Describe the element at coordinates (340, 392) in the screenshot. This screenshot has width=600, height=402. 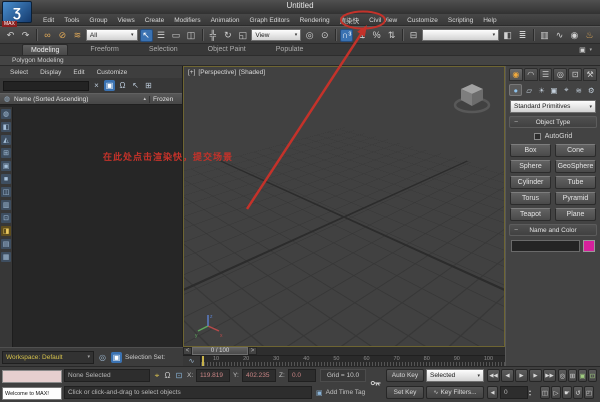
I see `add-time-tag: ▣ Add Time Tag` at that location.